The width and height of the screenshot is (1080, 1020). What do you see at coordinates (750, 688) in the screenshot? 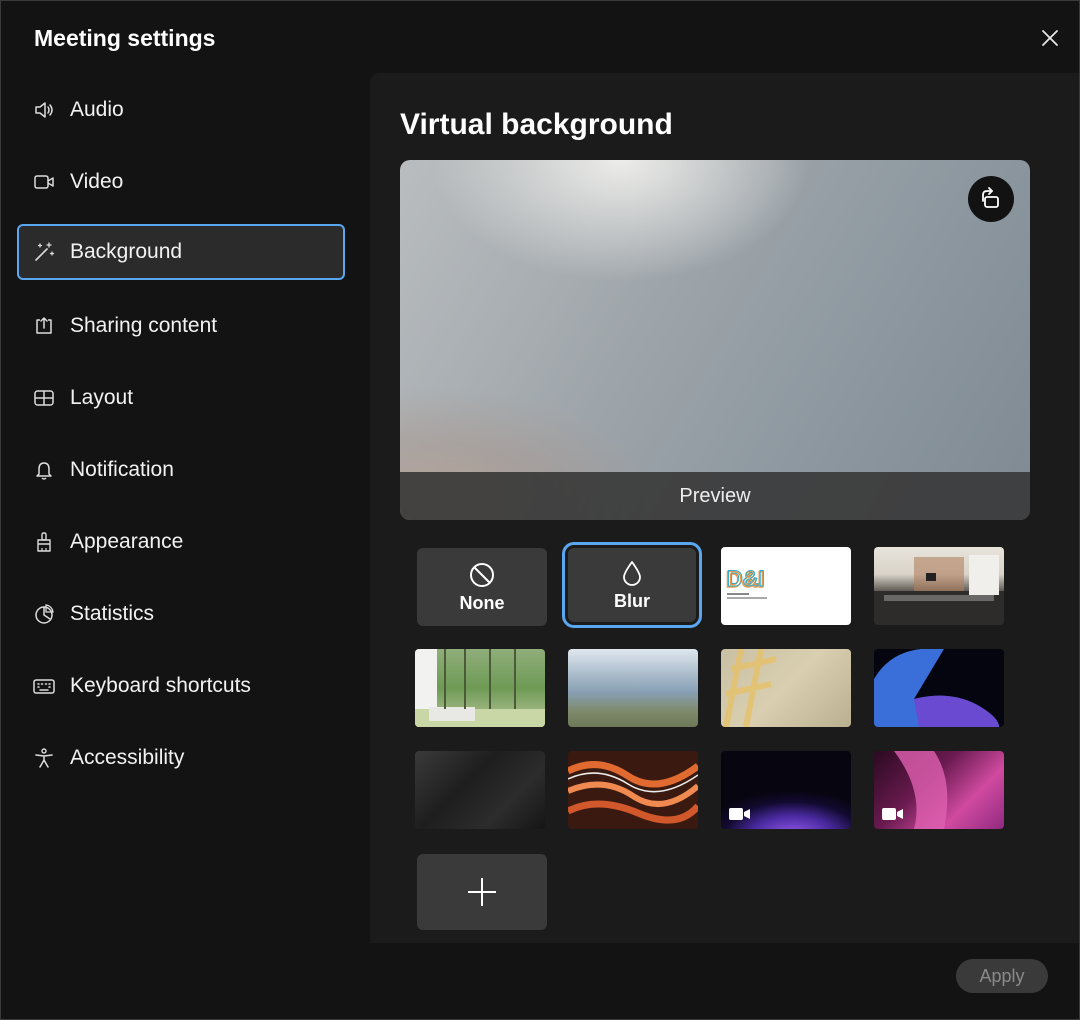
I see `window-shadow-image` at bounding box center [750, 688].